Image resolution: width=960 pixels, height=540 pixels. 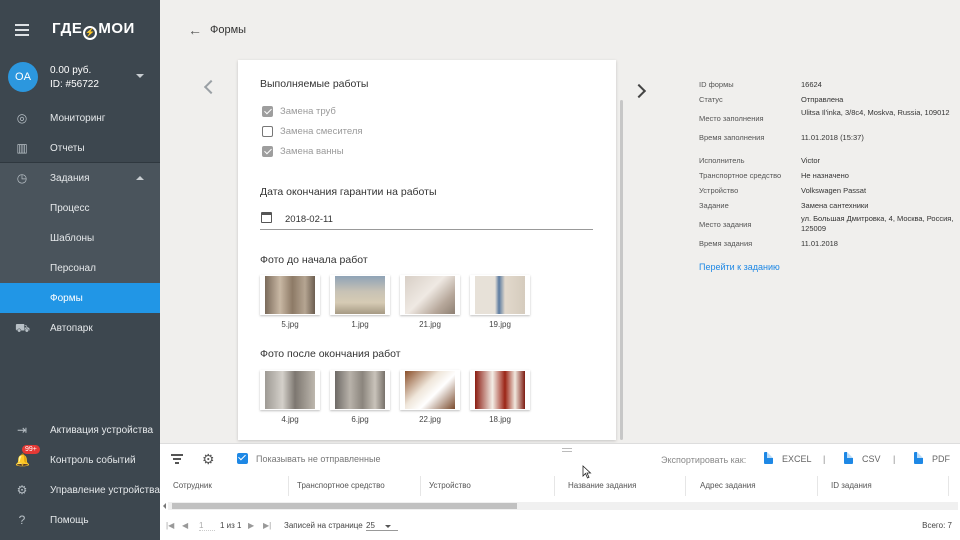 I want to click on photos-after-title: Фото после окончания работ, so click(x=330, y=354).